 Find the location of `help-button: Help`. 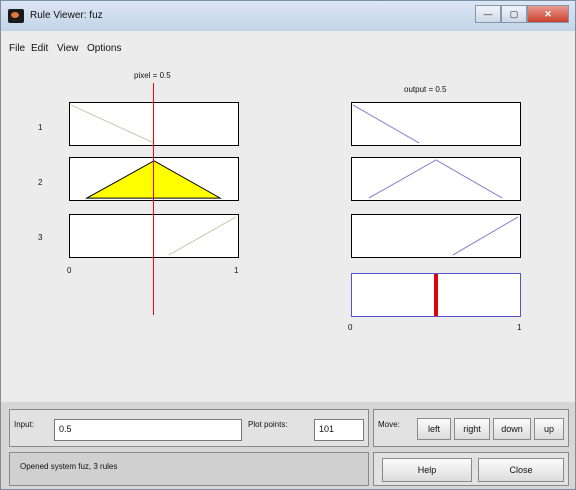

help-button: Help is located at coordinates (427, 470).